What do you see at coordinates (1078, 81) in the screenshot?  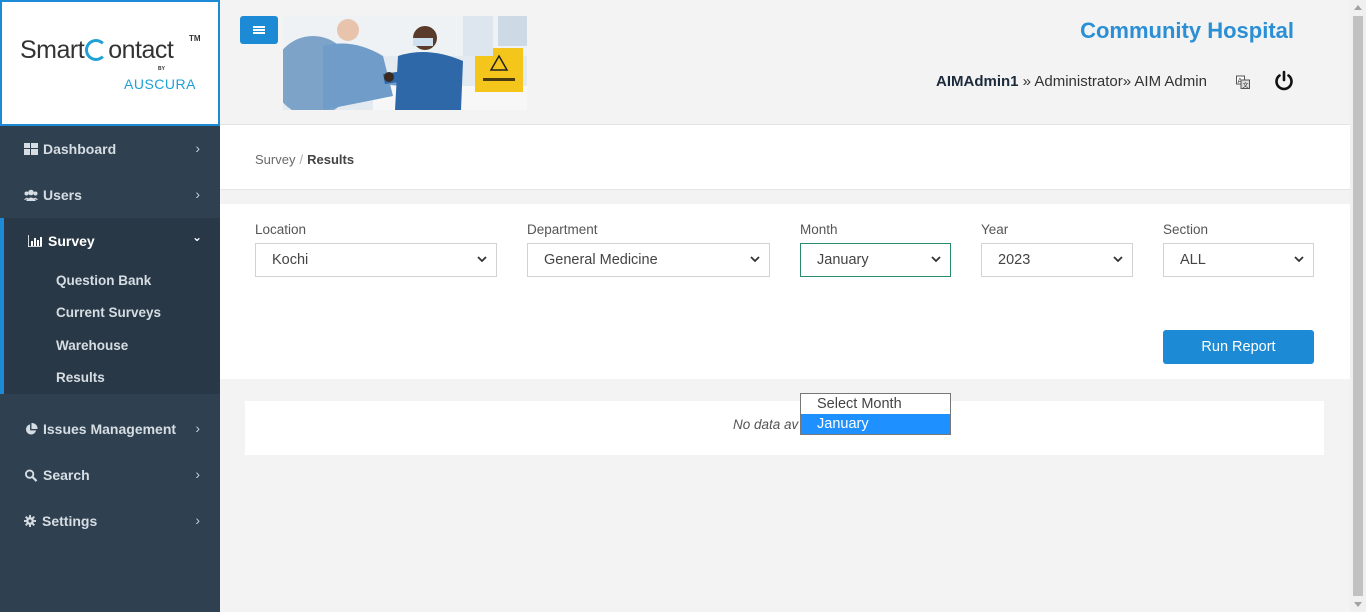 I see `user-role: Administrator` at bounding box center [1078, 81].